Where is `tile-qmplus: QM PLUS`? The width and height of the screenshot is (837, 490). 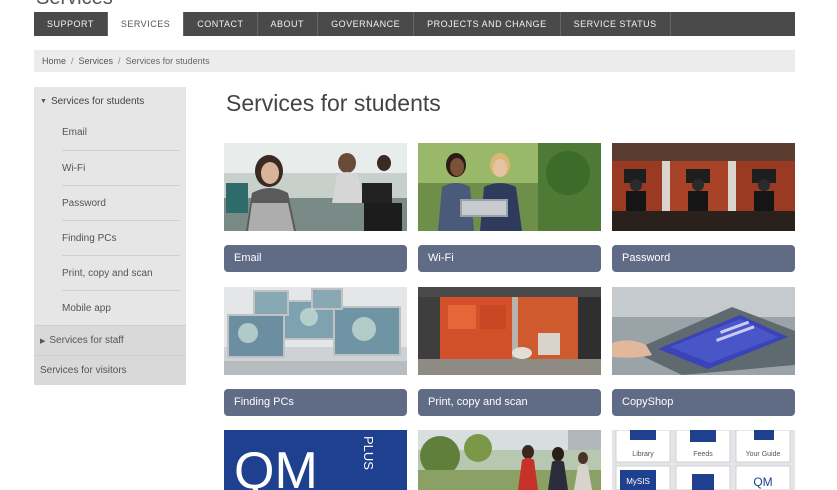
tile-qmplus: QM PLUS is located at coordinates (315, 460).